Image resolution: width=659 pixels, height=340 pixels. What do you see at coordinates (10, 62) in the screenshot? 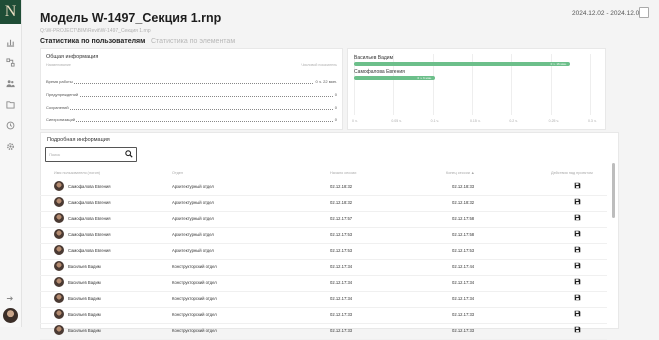
I see `diagram-icon` at bounding box center [10, 62].